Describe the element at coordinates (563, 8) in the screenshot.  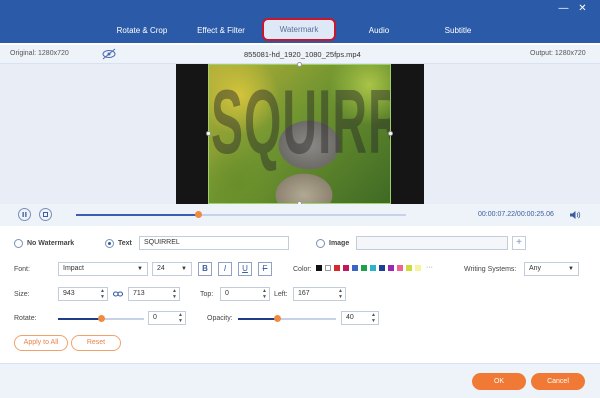
I see `minimize-button: —` at that location.